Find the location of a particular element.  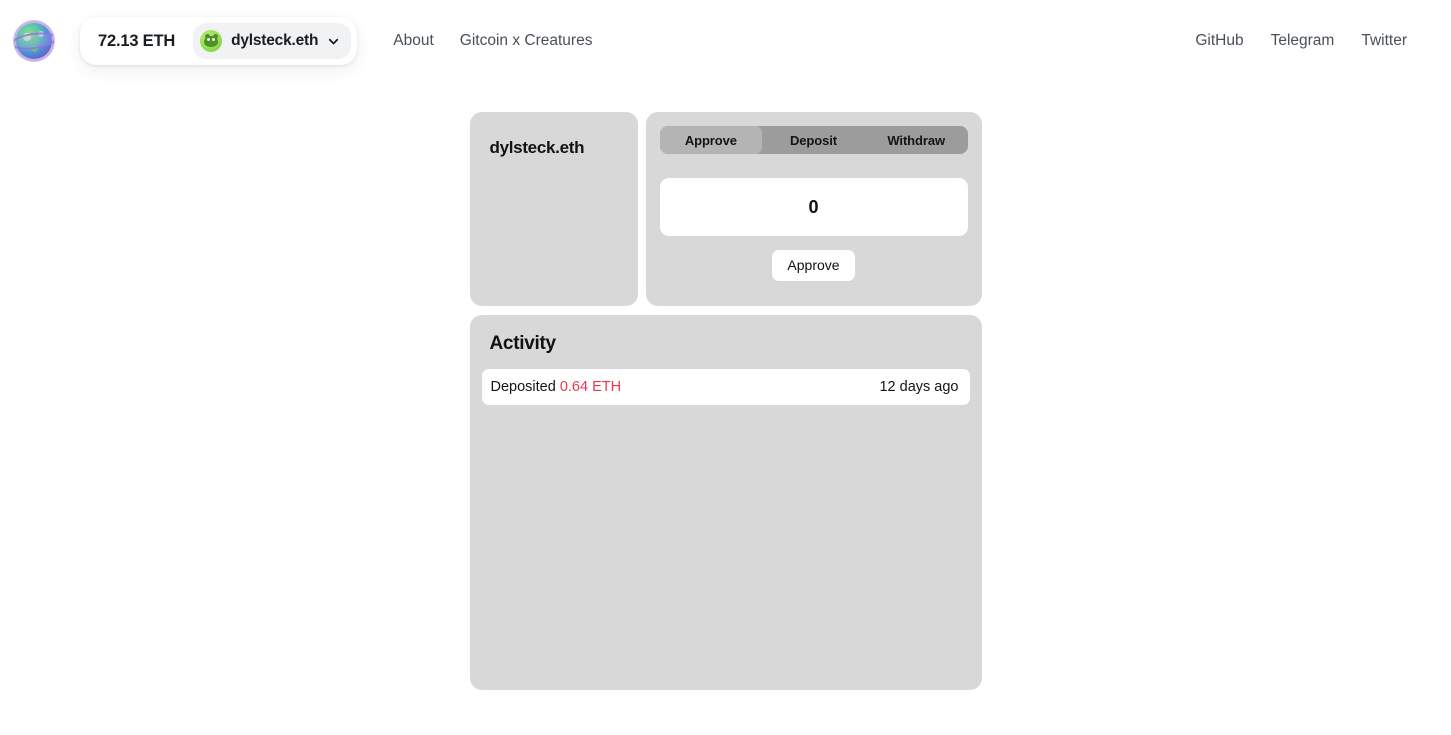

wallet-balance: 72.13 ETH is located at coordinates (137, 40).